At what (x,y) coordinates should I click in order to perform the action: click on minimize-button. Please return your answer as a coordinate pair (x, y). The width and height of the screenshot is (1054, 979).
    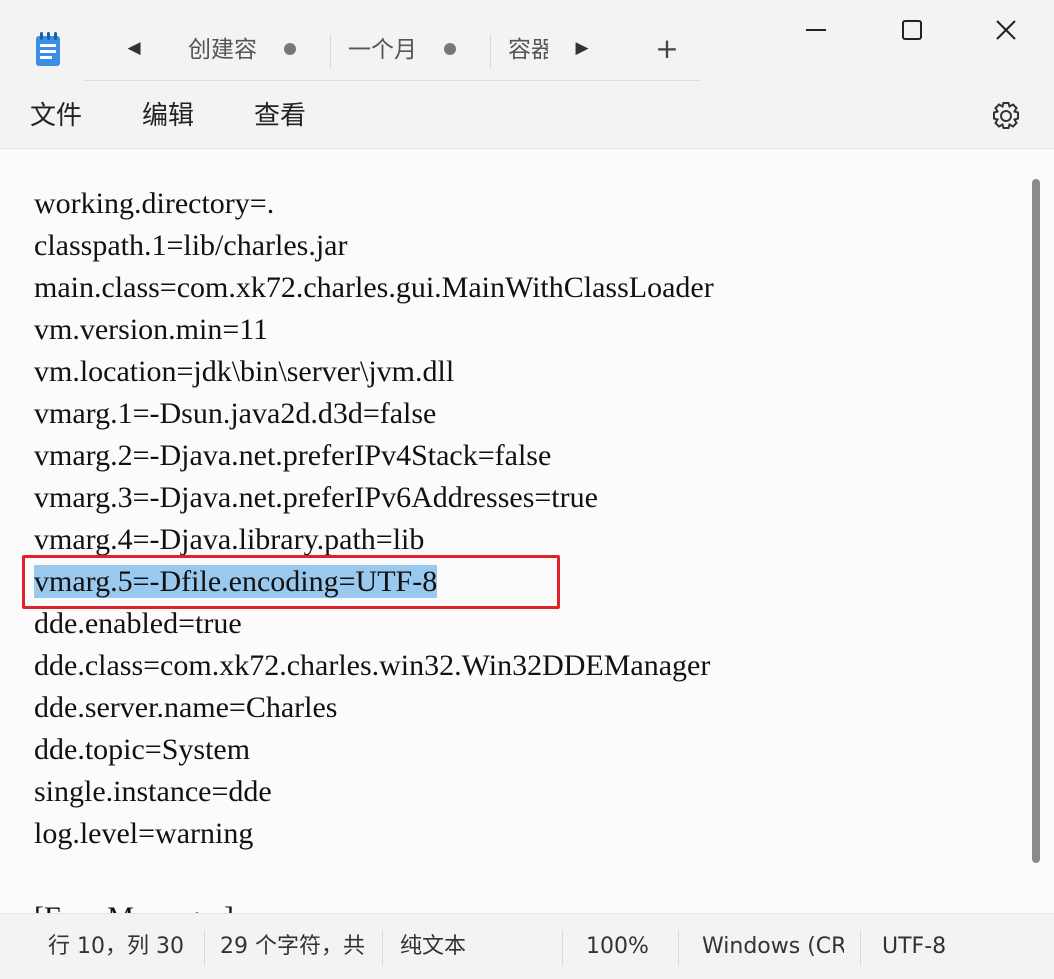
    Looking at the image, I should click on (816, 30).